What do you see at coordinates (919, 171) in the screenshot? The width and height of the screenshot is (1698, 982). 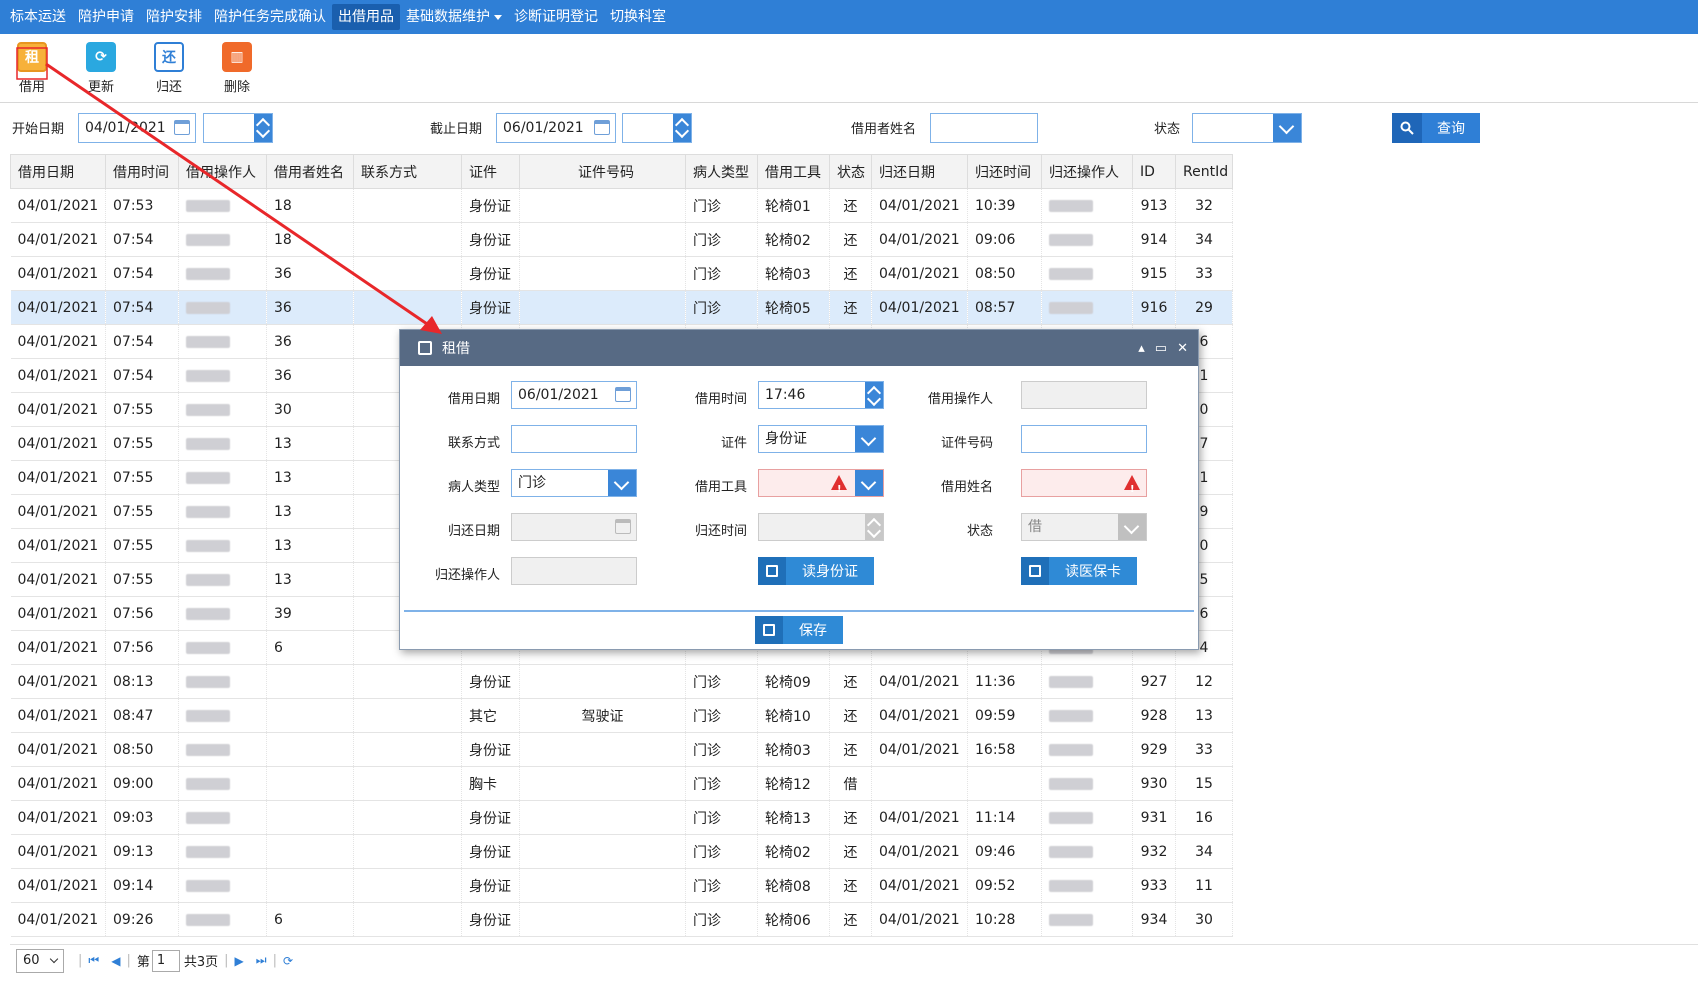 I see `column-header: 归还日期` at bounding box center [919, 171].